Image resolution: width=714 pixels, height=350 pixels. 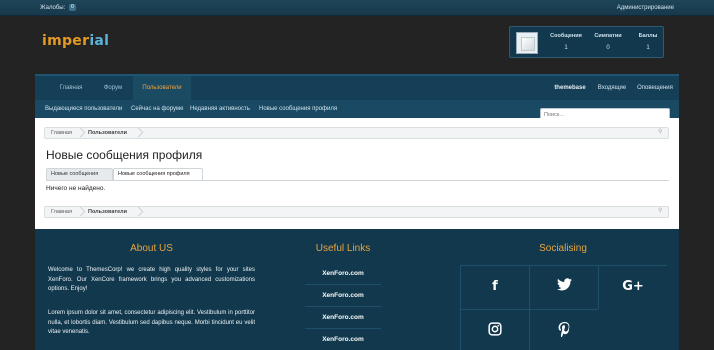 What do you see at coordinates (71, 88) in the screenshot?
I see `tab-home: Главная` at bounding box center [71, 88].